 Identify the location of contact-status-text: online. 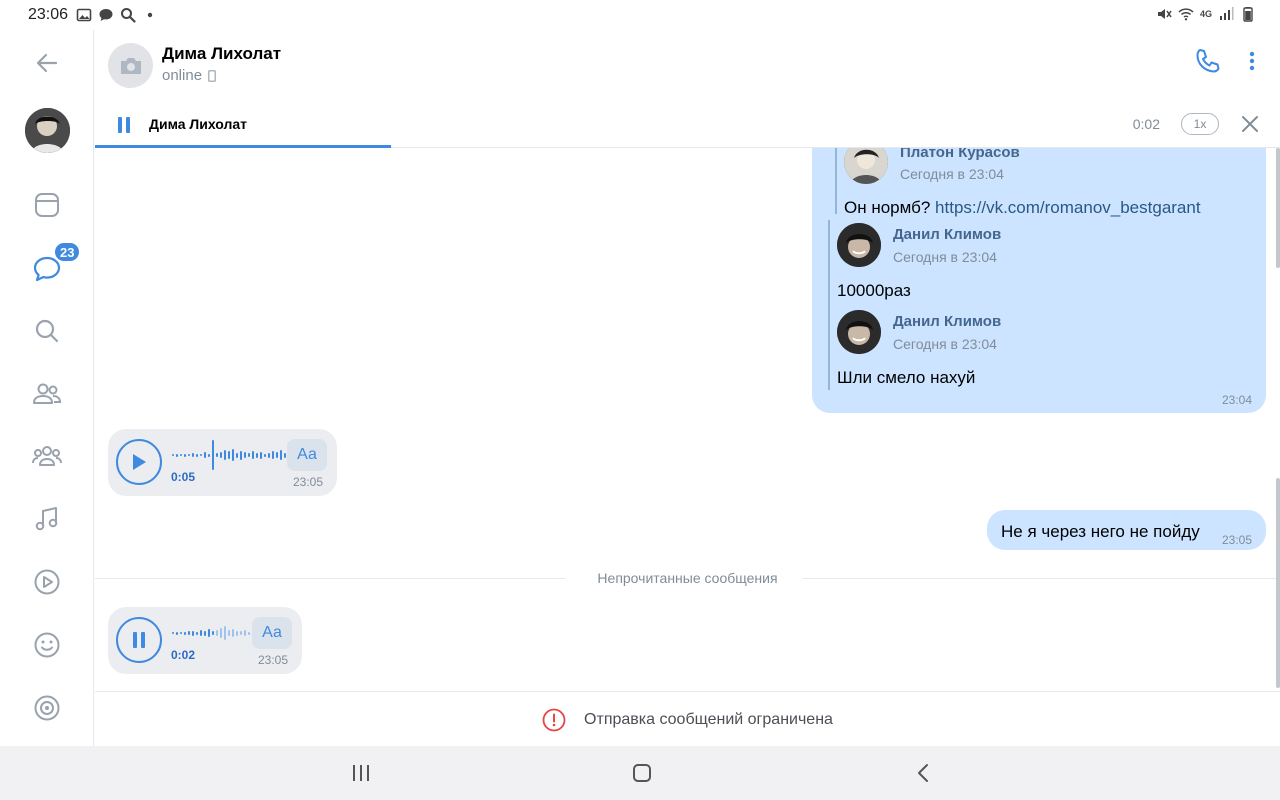
(182, 75).